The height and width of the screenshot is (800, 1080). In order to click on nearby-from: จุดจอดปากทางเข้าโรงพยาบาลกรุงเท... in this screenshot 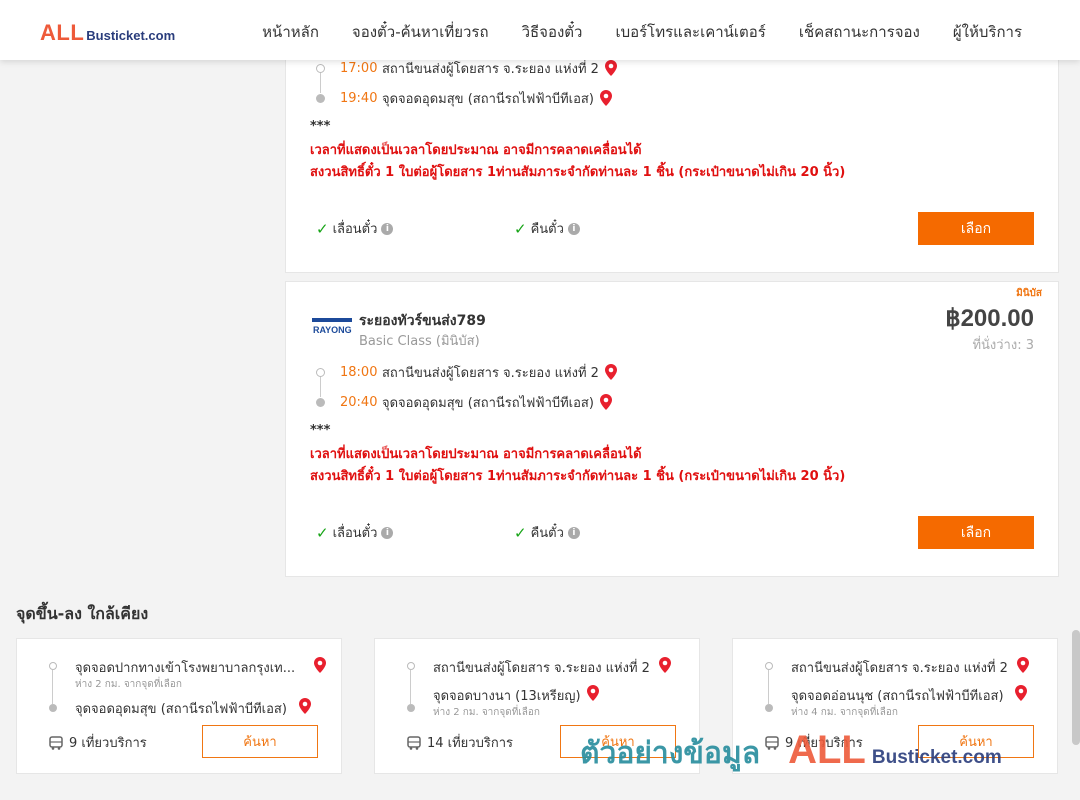, I will do `click(185, 668)`.